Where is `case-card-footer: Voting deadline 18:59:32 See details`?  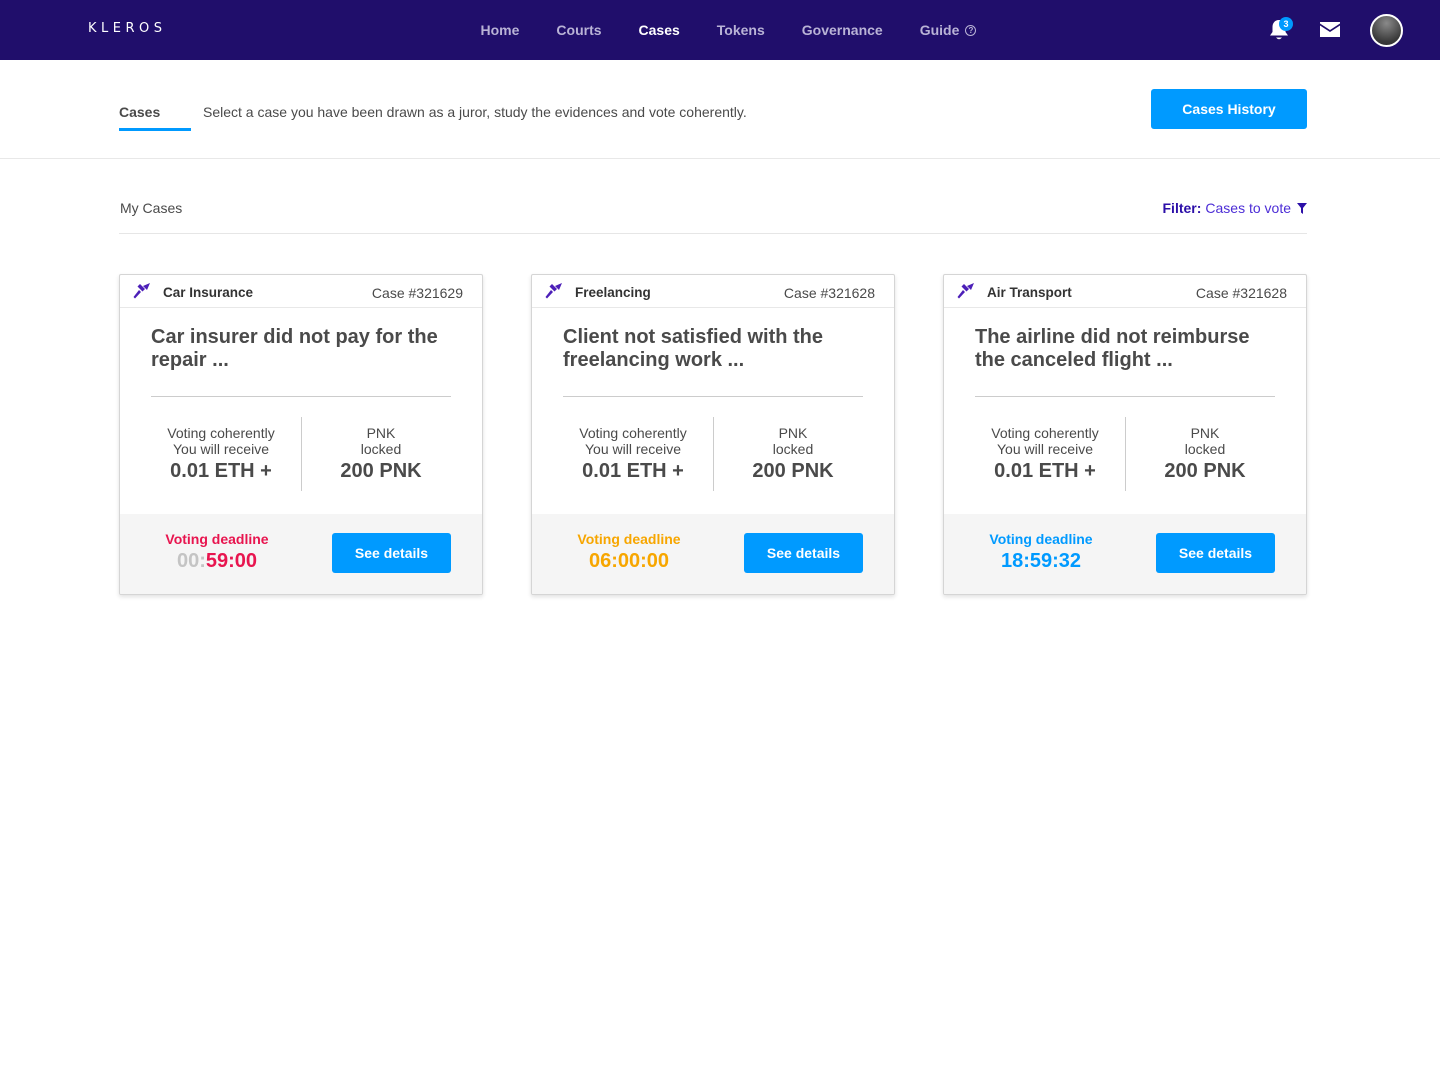 case-card-footer: Voting deadline 18:59:32 See details is located at coordinates (1125, 554).